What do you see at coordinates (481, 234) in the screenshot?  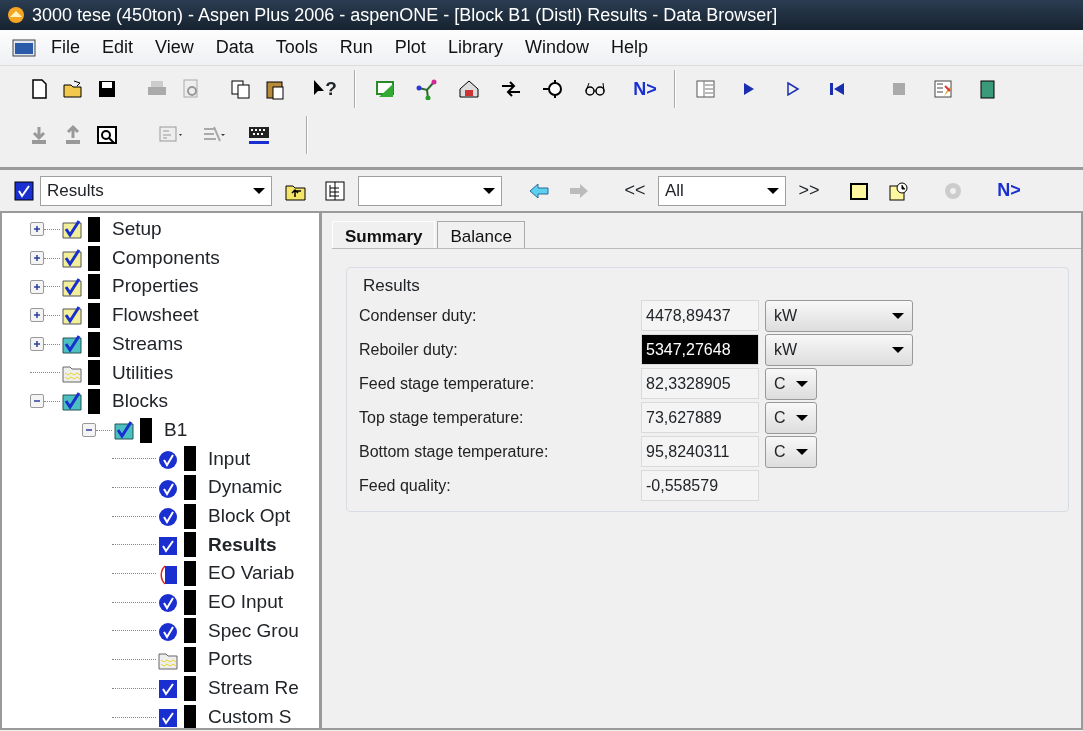 I see `tab: Balance` at bounding box center [481, 234].